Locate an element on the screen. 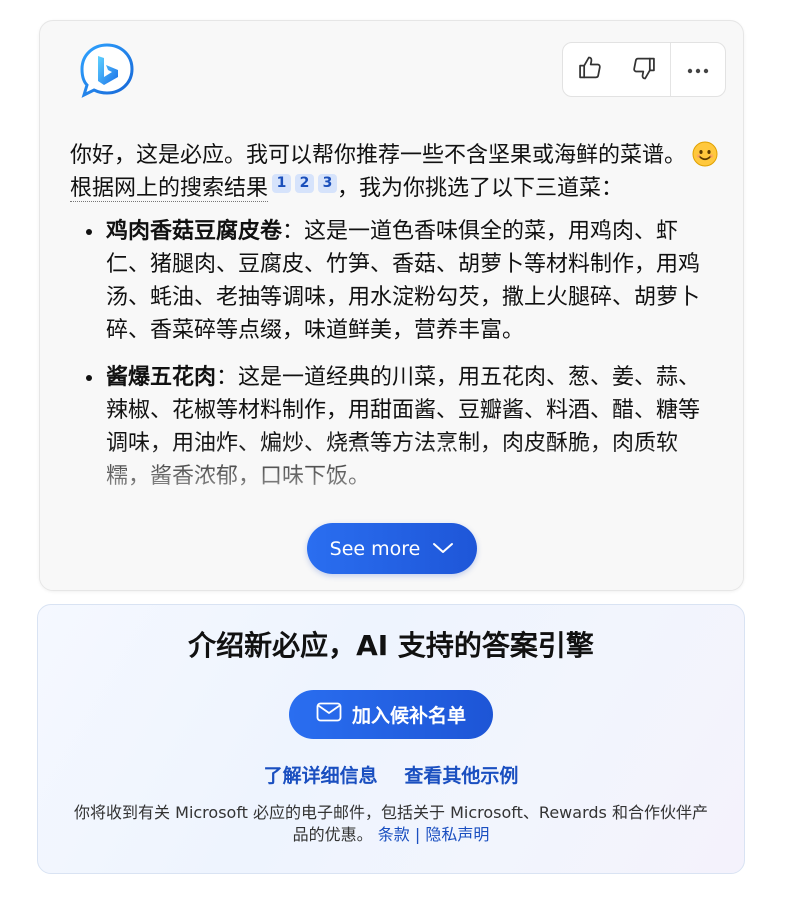 This screenshot has width=785, height=918. thumbs-down-button is located at coordinates (644, 69).